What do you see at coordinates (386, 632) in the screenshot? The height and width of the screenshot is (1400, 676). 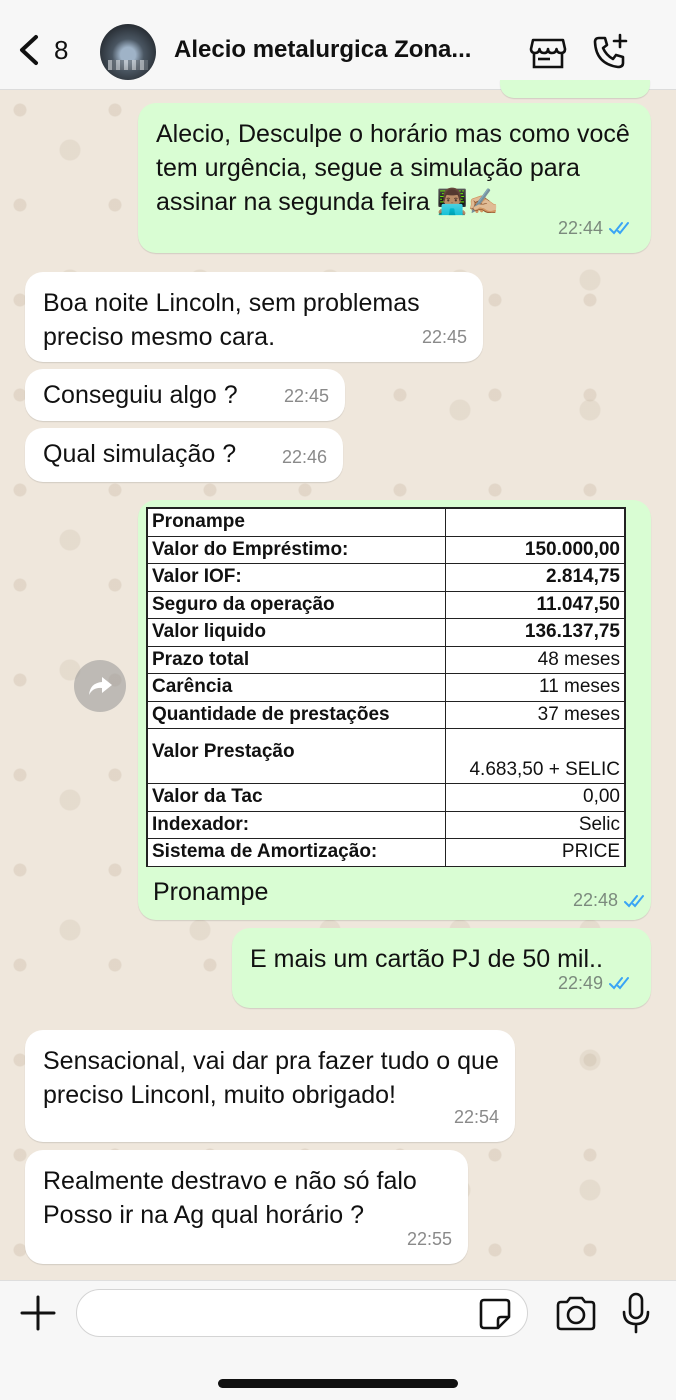 I see `table-row: Valor liquido 136.137,75` at bounding box center [386, 632].